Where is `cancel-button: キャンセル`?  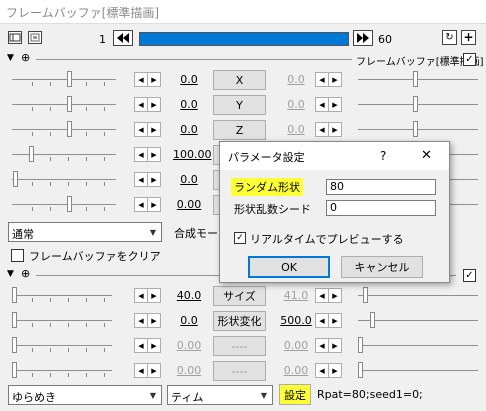
cancel-button: キャンセル is located at coordinates (382, 267).